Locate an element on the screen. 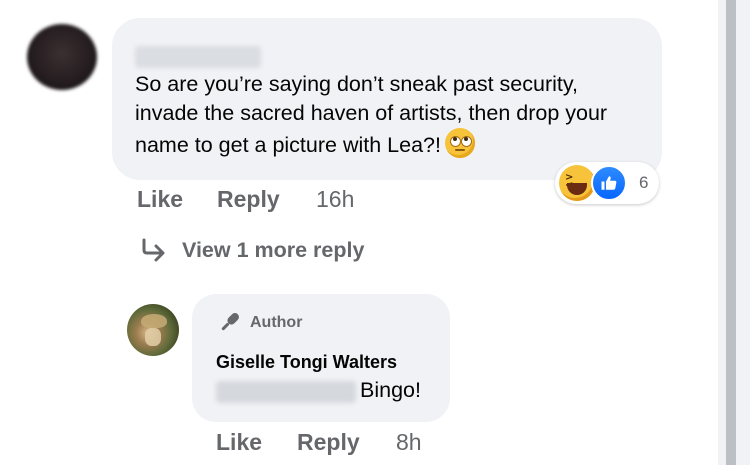  haha-reaction-icon: >< is located at coordinates (577, 183).